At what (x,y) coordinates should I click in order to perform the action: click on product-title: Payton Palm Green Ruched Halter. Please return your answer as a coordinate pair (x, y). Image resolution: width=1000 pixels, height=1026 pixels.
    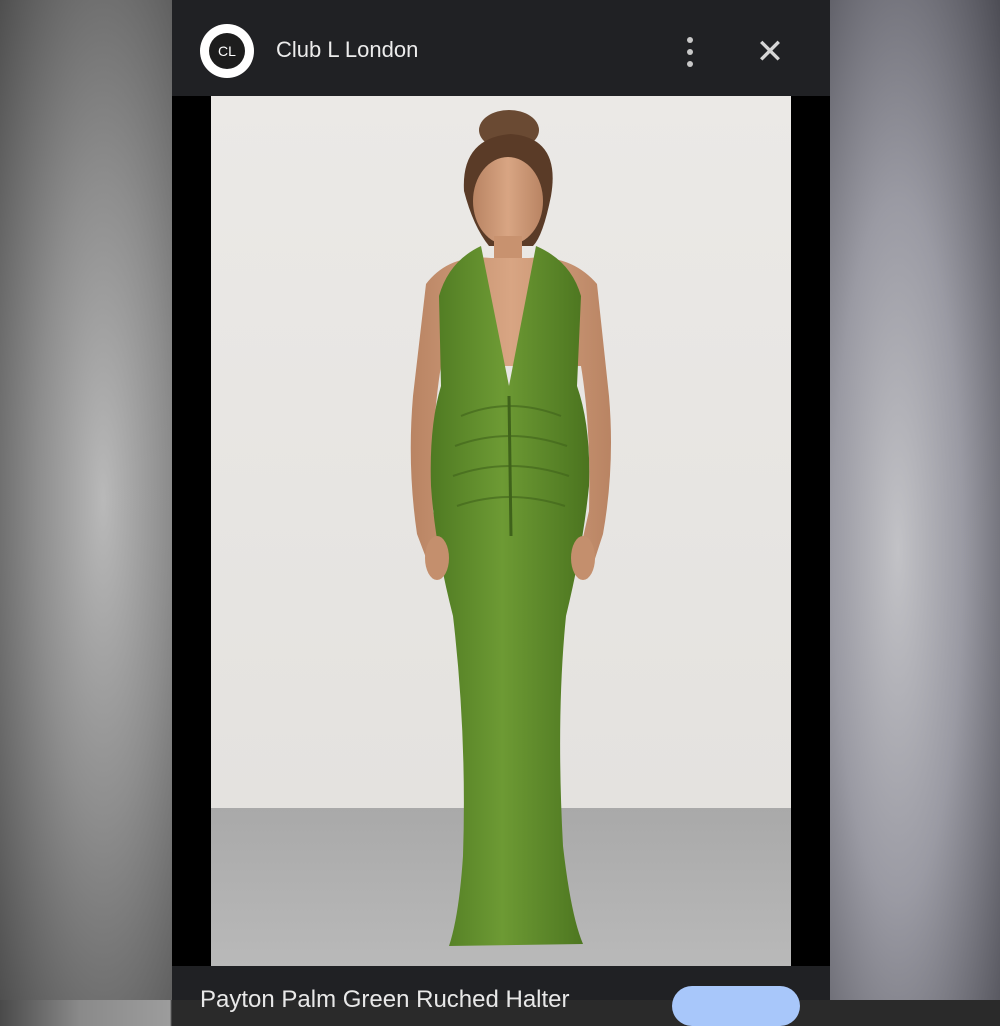
    Looking at the image, I should click on (385, 1000).